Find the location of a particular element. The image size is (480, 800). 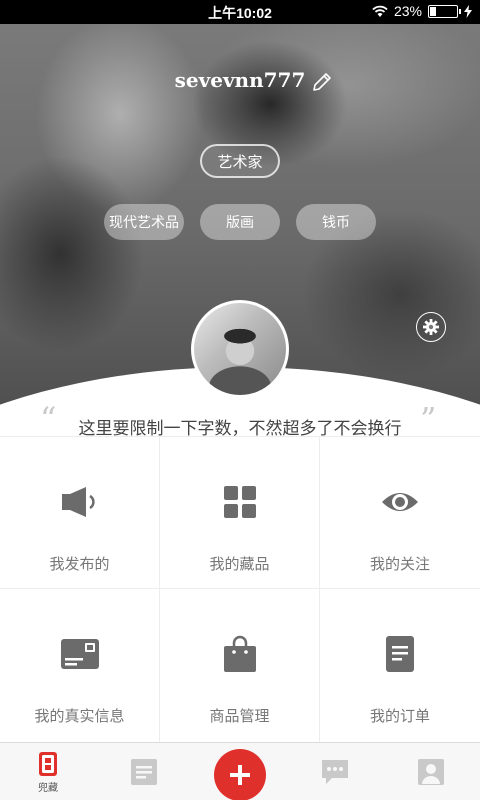

interest-tag: 钱币 is located at coordinates (336, 222).